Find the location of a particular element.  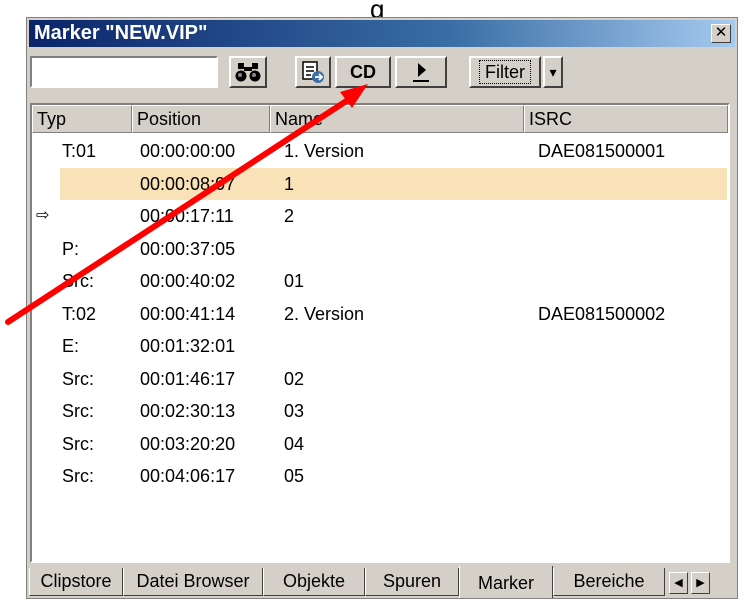

filter-button: Filter is located at coordinates (505, 72).